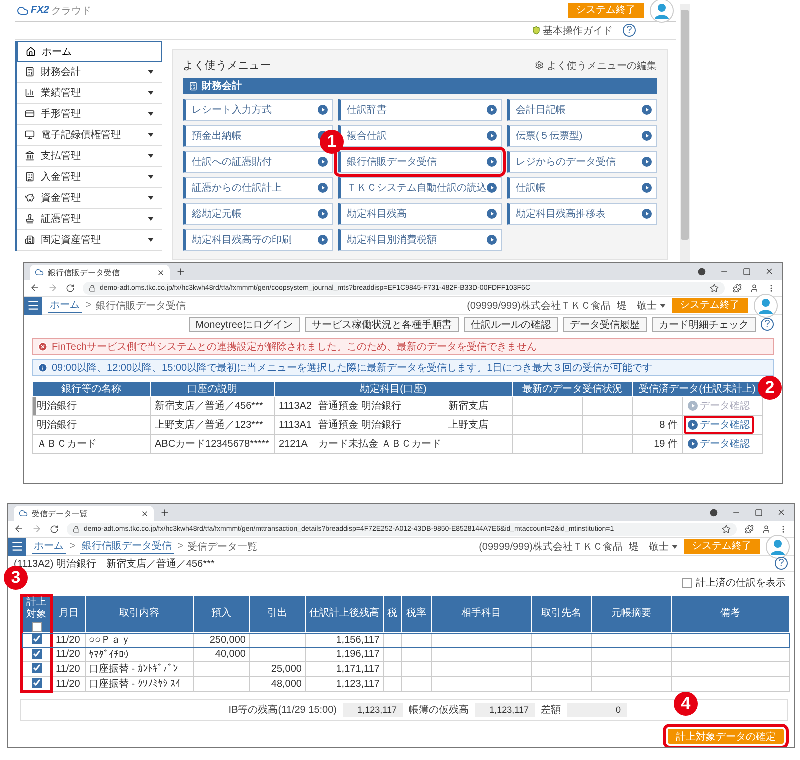 This screenshot has height=760, width=800. I want to click on guide-link: 基本操作ガイド, so click(572, 31).